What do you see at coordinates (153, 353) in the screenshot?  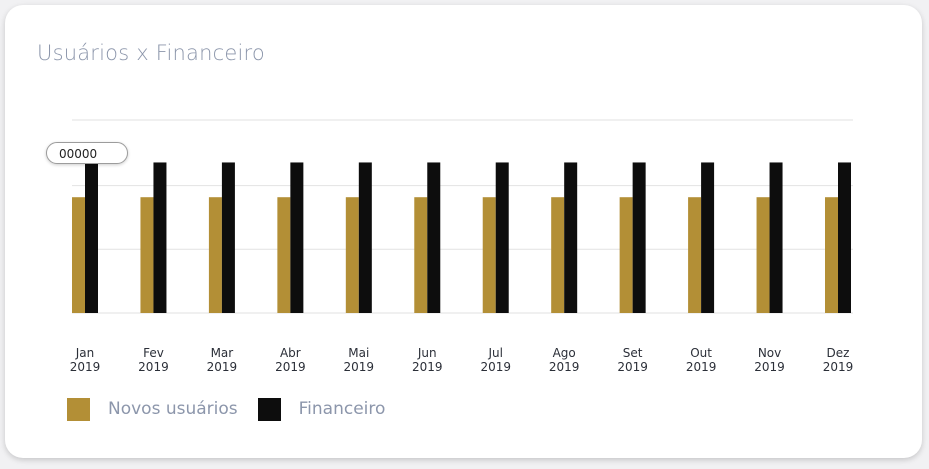 I see `x-tick-label-month: Fev` at bounding box center [153, 353].